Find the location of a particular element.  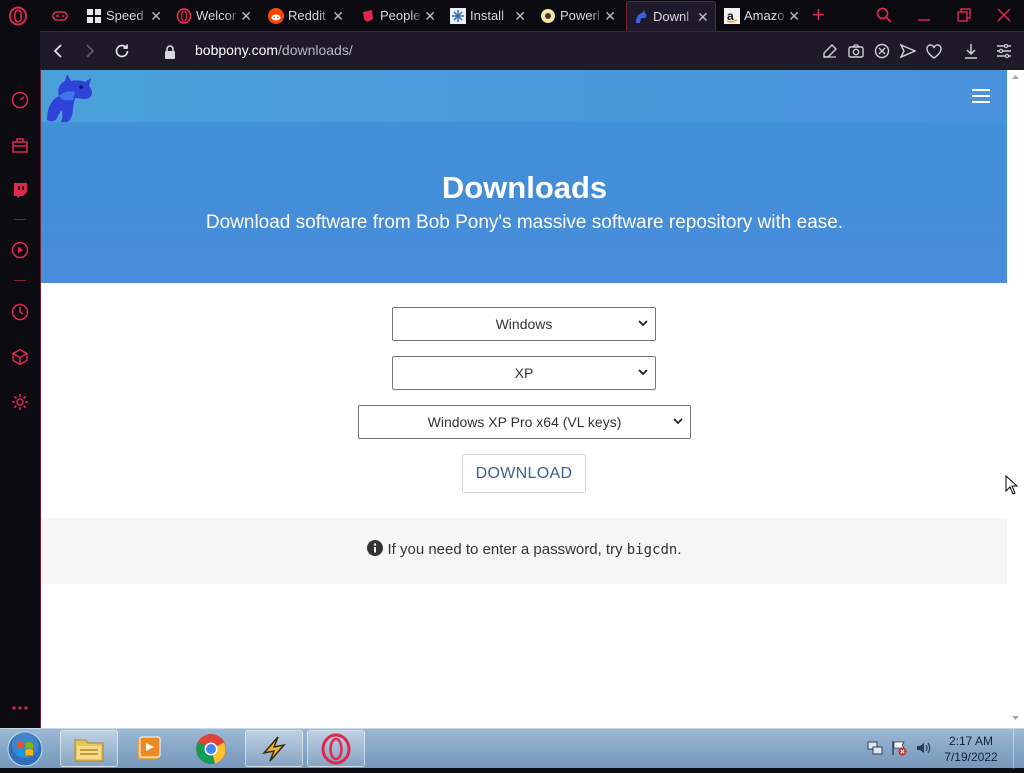

forward-icon is located at coordinates (90, 51).